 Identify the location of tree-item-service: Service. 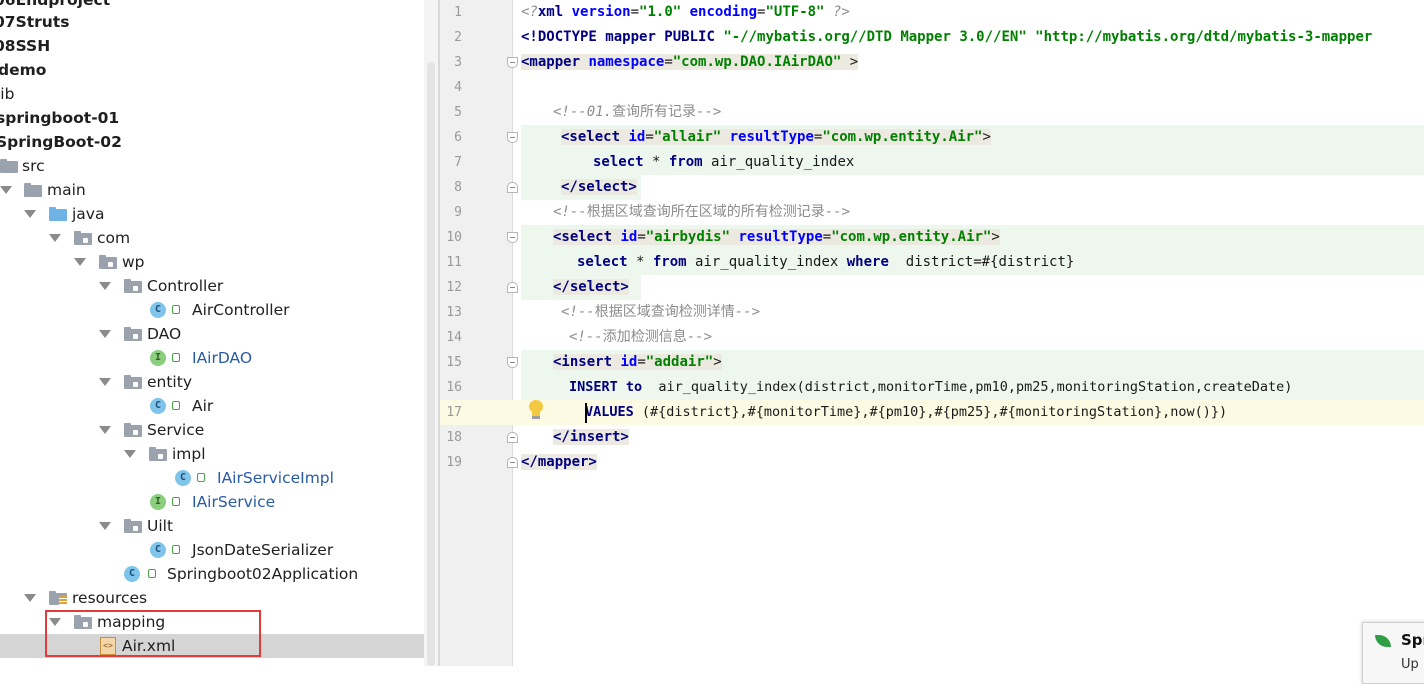
(219, 430).